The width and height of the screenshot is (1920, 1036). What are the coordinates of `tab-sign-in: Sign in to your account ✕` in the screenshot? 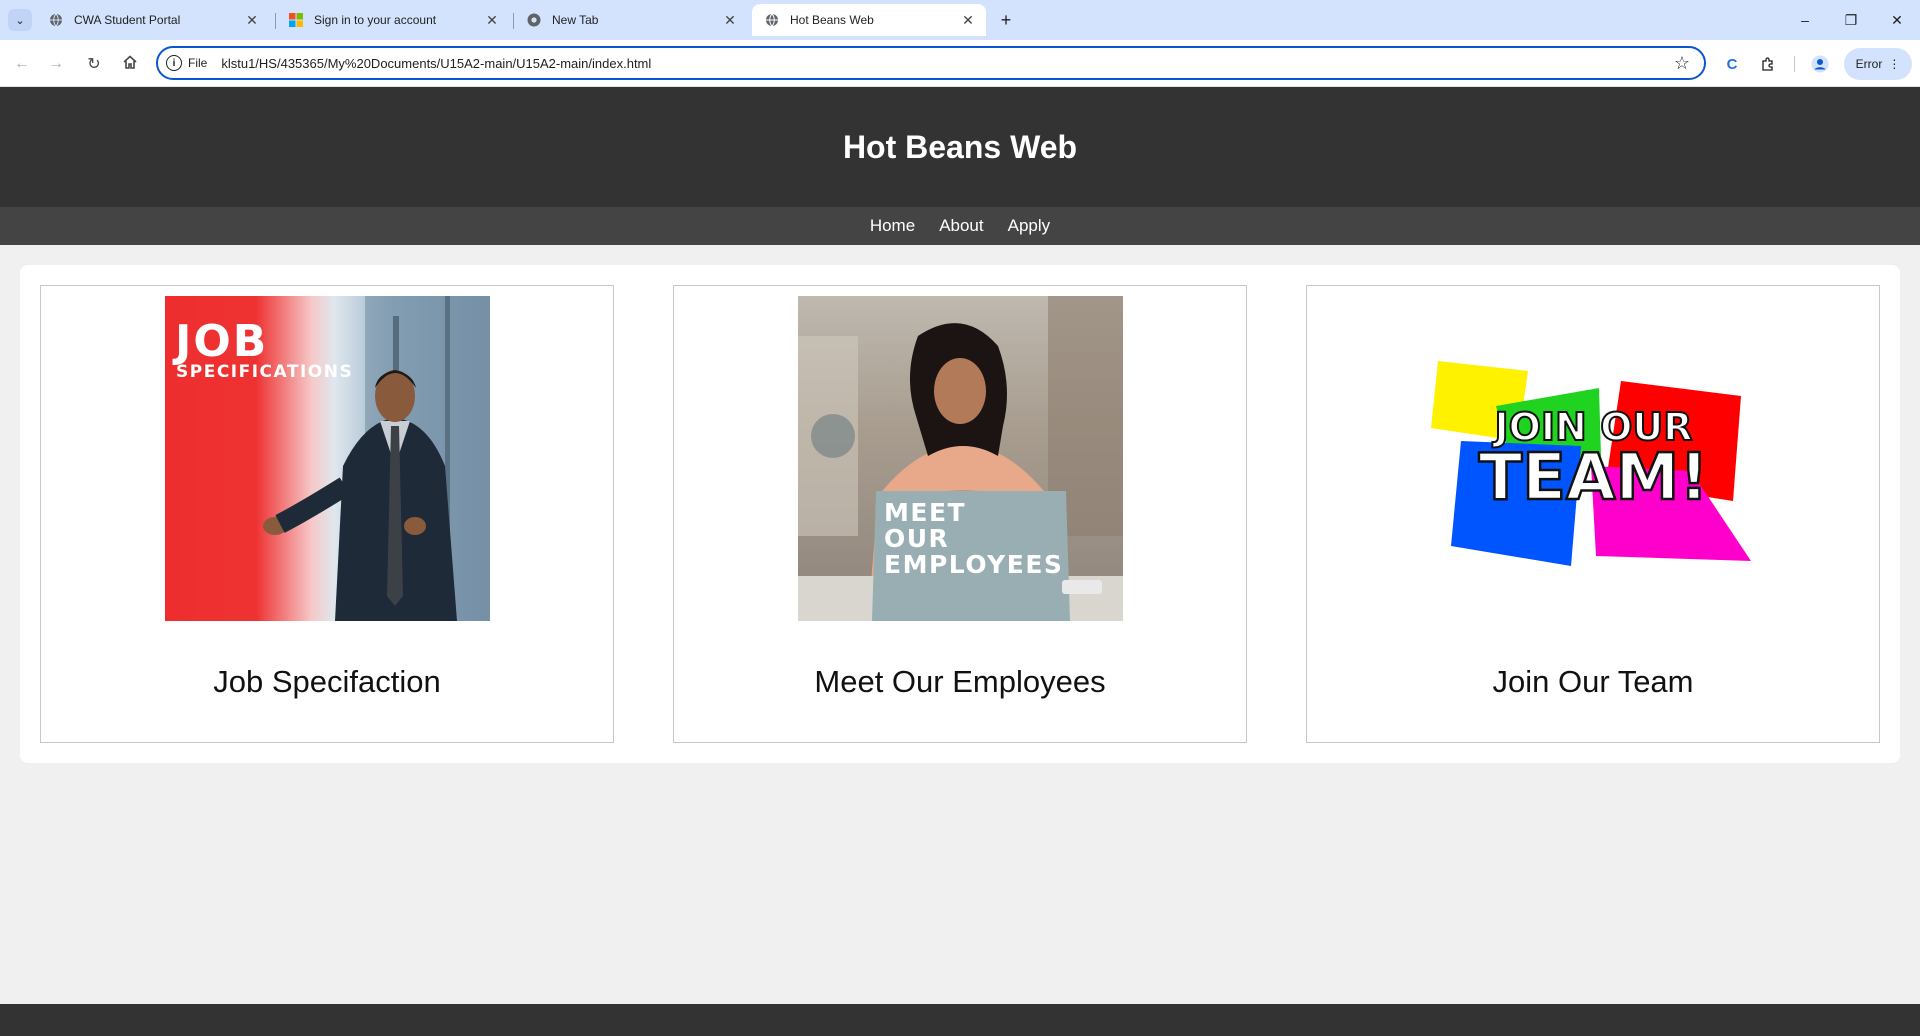 It's located at (393, 20).